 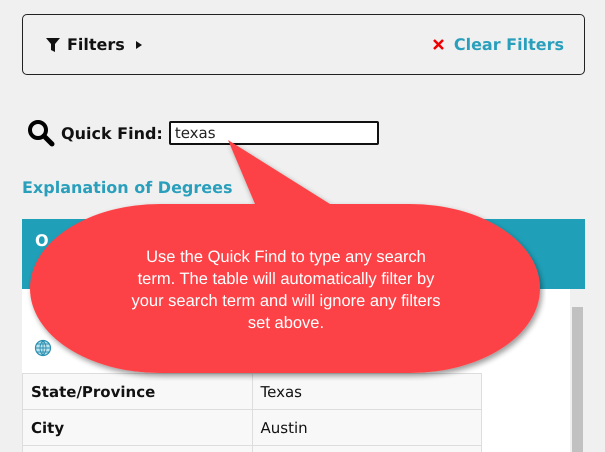 What do you see at coordinates (137, 392) in the screenshot?
I see `field-label: State/Province` at bounding box center [137, 392].